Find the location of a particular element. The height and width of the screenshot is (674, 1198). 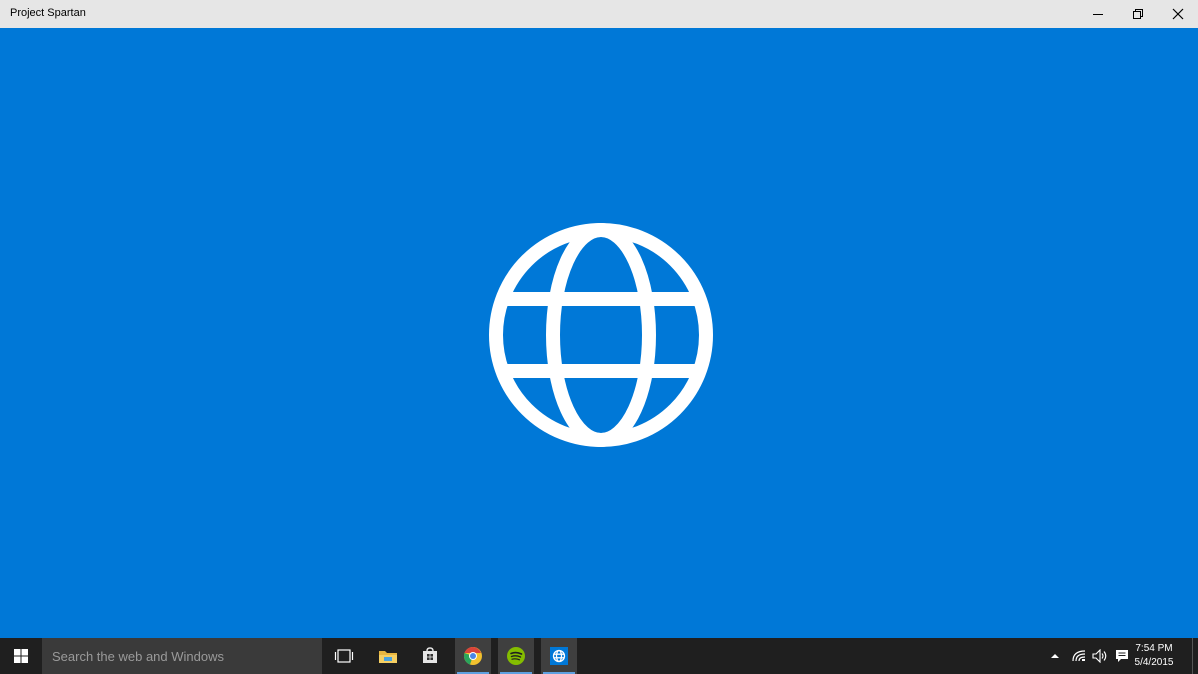

store-icon is located at coordinates (430, 655).